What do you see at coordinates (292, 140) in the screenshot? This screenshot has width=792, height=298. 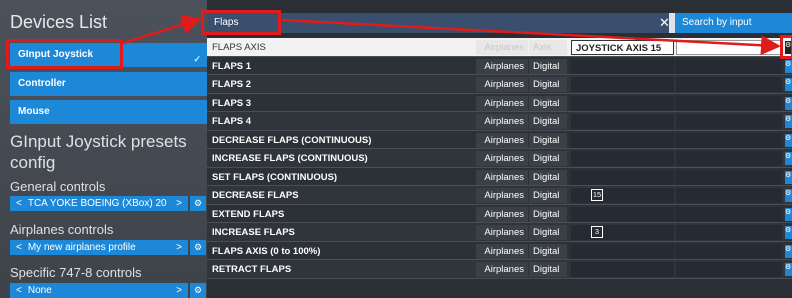 I see `control-name: DECREASE FLAPS (CONTINUOUS)` at bounding box center [292, 140].